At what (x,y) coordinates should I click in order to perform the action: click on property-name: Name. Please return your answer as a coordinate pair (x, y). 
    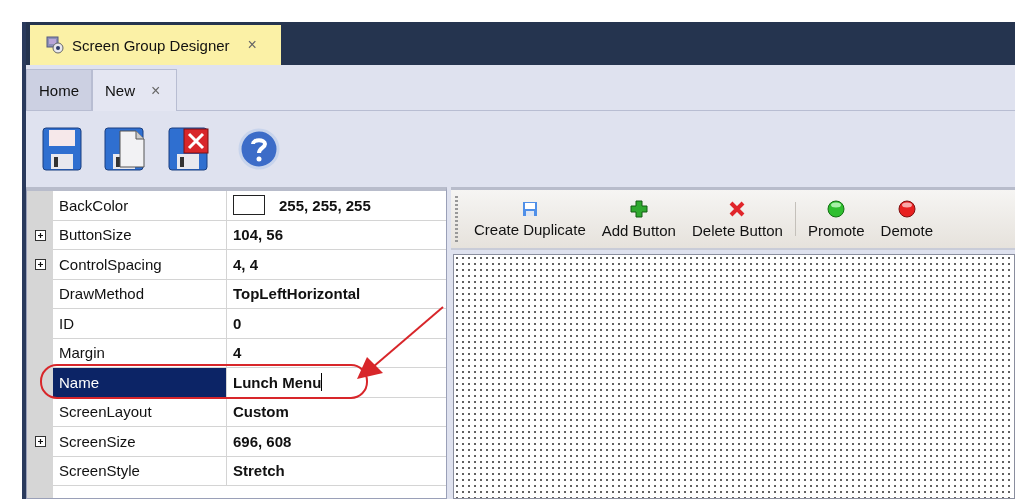
    Looking at the image, I should click on (140, 383).